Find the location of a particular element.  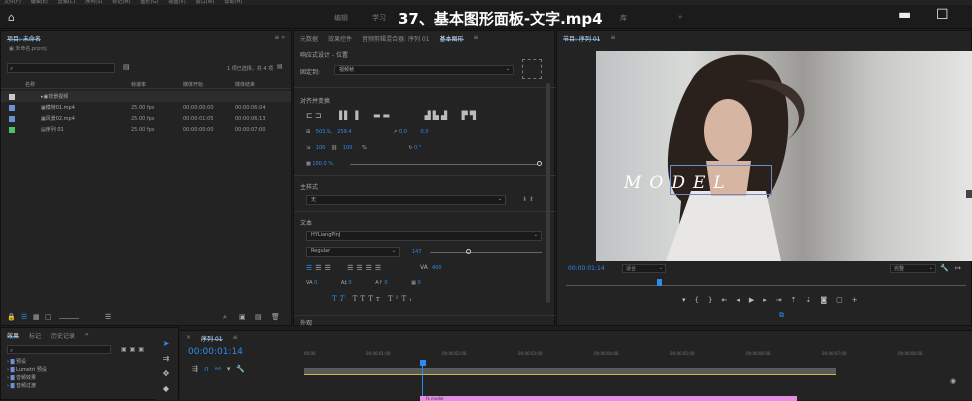

align-center-icon: ⊐ is located at coordinates (319, 115).